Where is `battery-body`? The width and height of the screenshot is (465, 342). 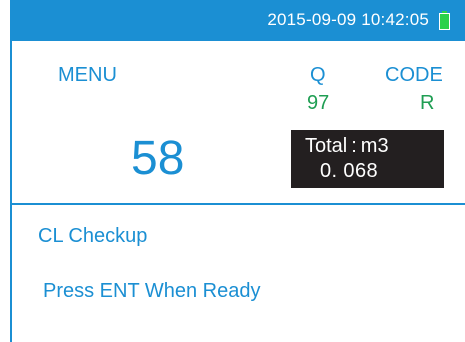
battery-body is located at coordinates (444, 21).